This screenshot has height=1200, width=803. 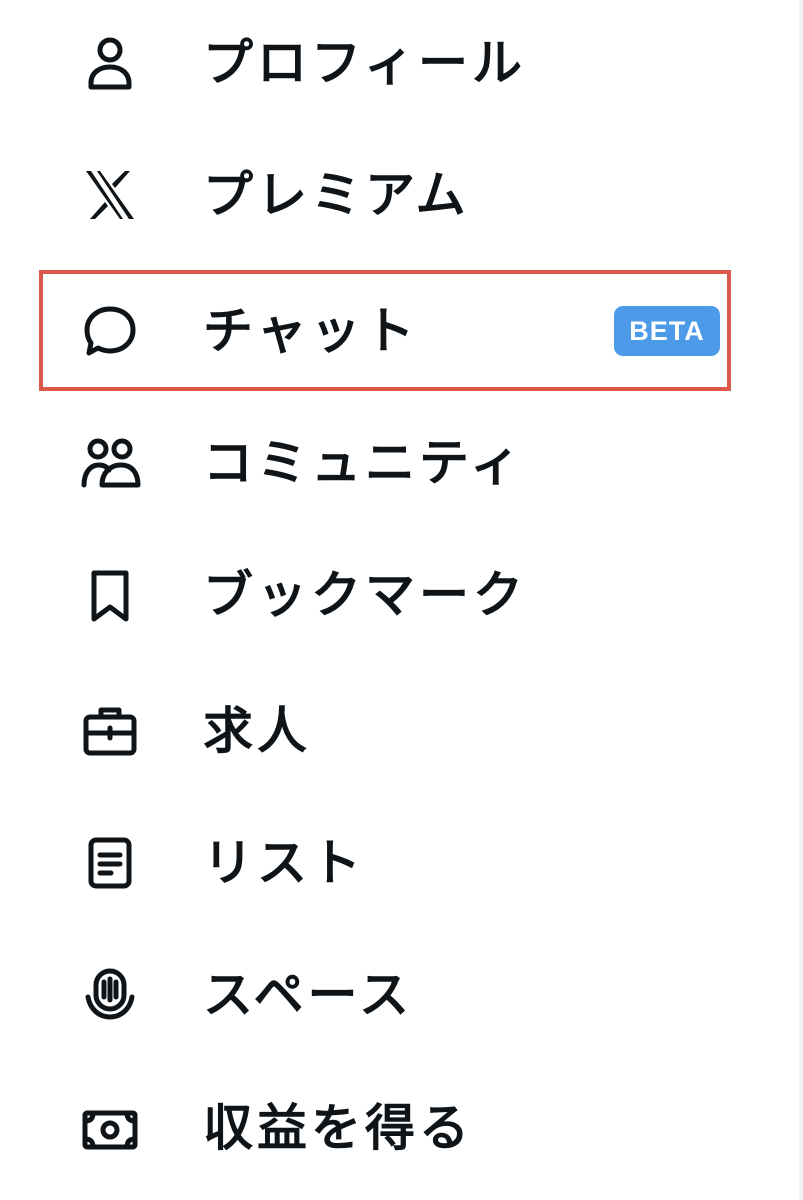 What do you see at coordinates (110, 195) in the screenshot?
I see `x-logo-icon` at bounding box center [110, 195].